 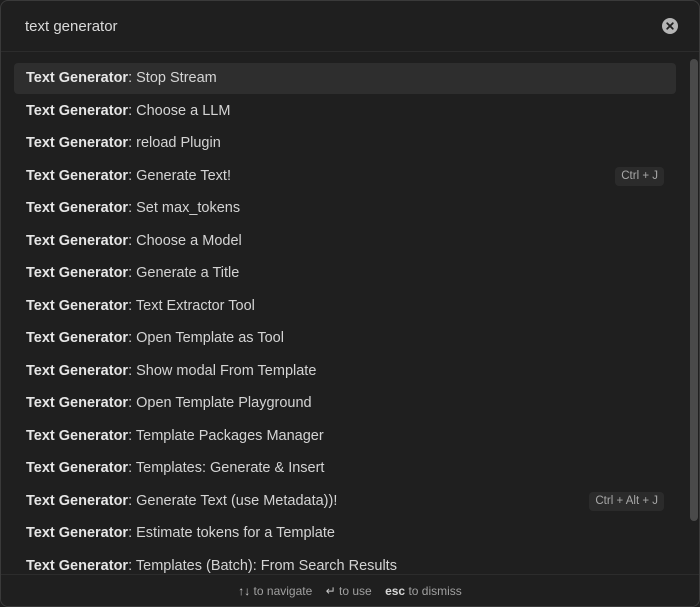 I want to click on hotkey-badge: Ctrl + J, so click(x=639, y=176).